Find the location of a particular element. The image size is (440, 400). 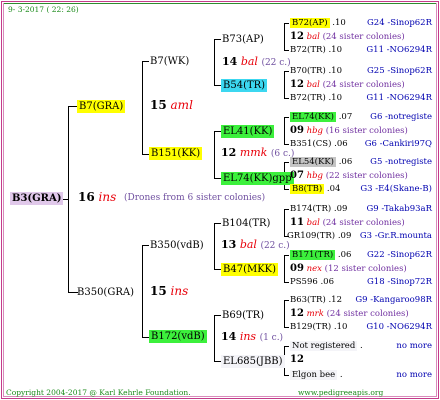

gen4-queen: B174(TR) is located at coordinates (310, 209).